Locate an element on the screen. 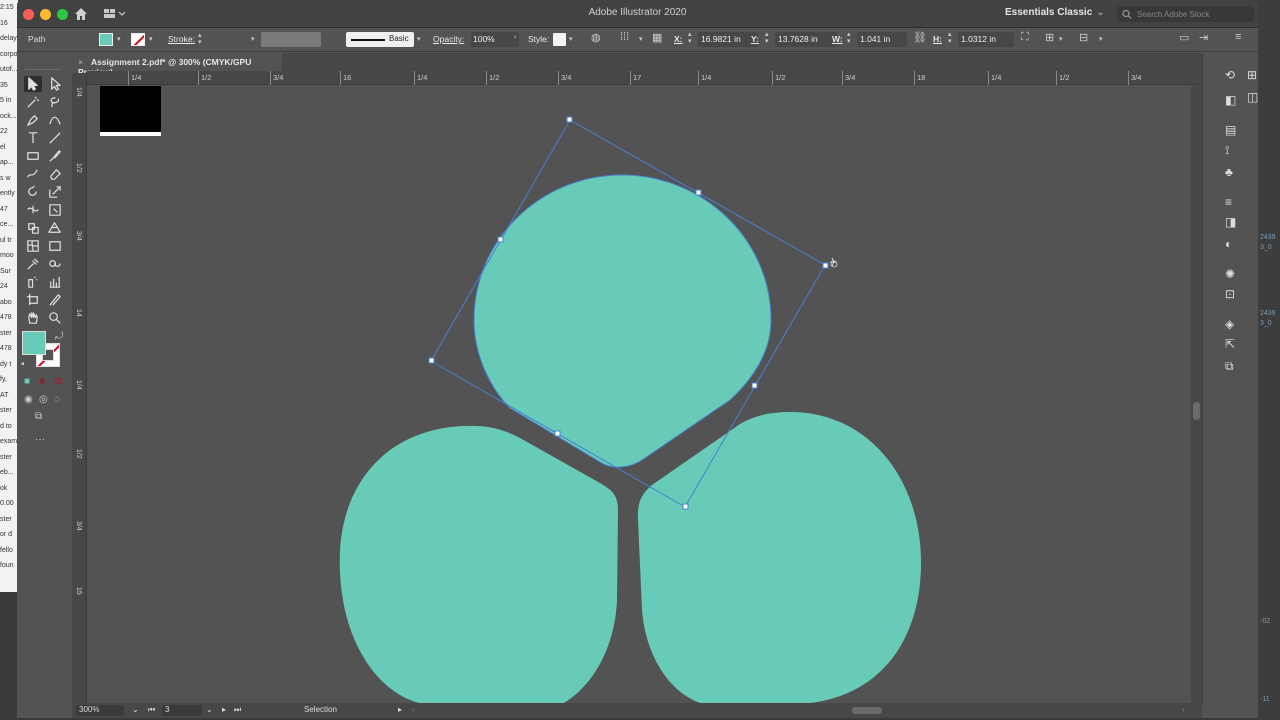  paintbrush-tool-icon is located at coordinates (55, 156).